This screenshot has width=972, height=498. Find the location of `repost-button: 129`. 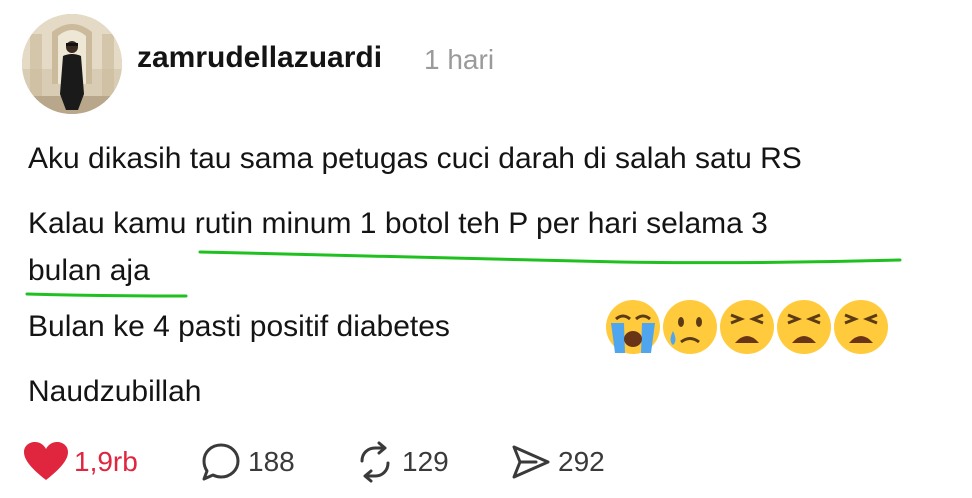

repost-button: 129 is located at coordinates (401, 462).